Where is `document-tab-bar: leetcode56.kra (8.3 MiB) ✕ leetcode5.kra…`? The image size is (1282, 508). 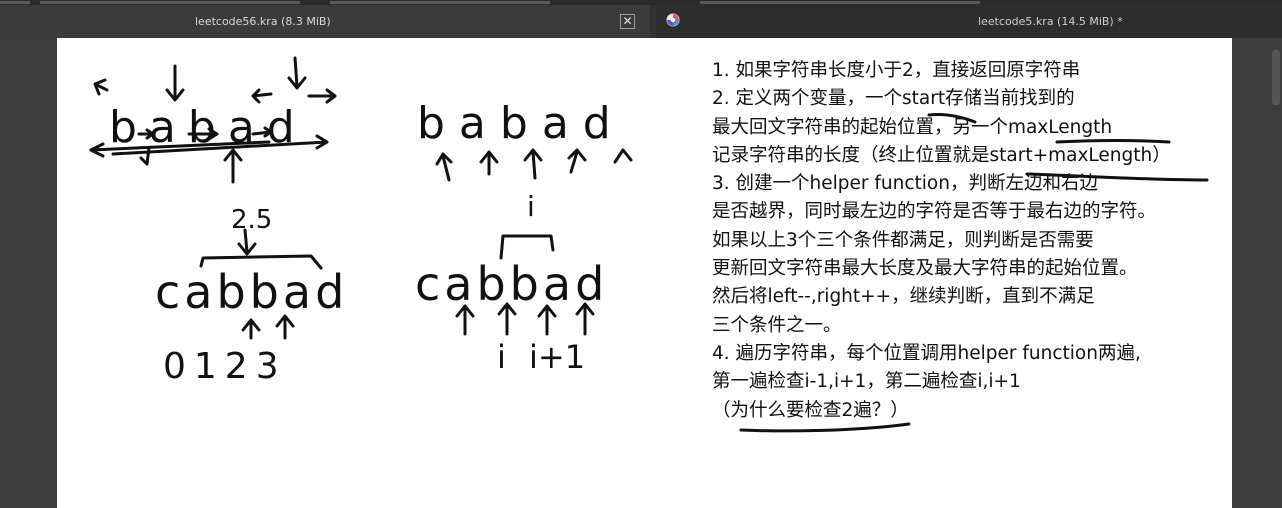 document-tab-bar: leetcode56.kra (8.3 MiB) ✕ leetcode5.kra… is located at coordinates (641, 21).